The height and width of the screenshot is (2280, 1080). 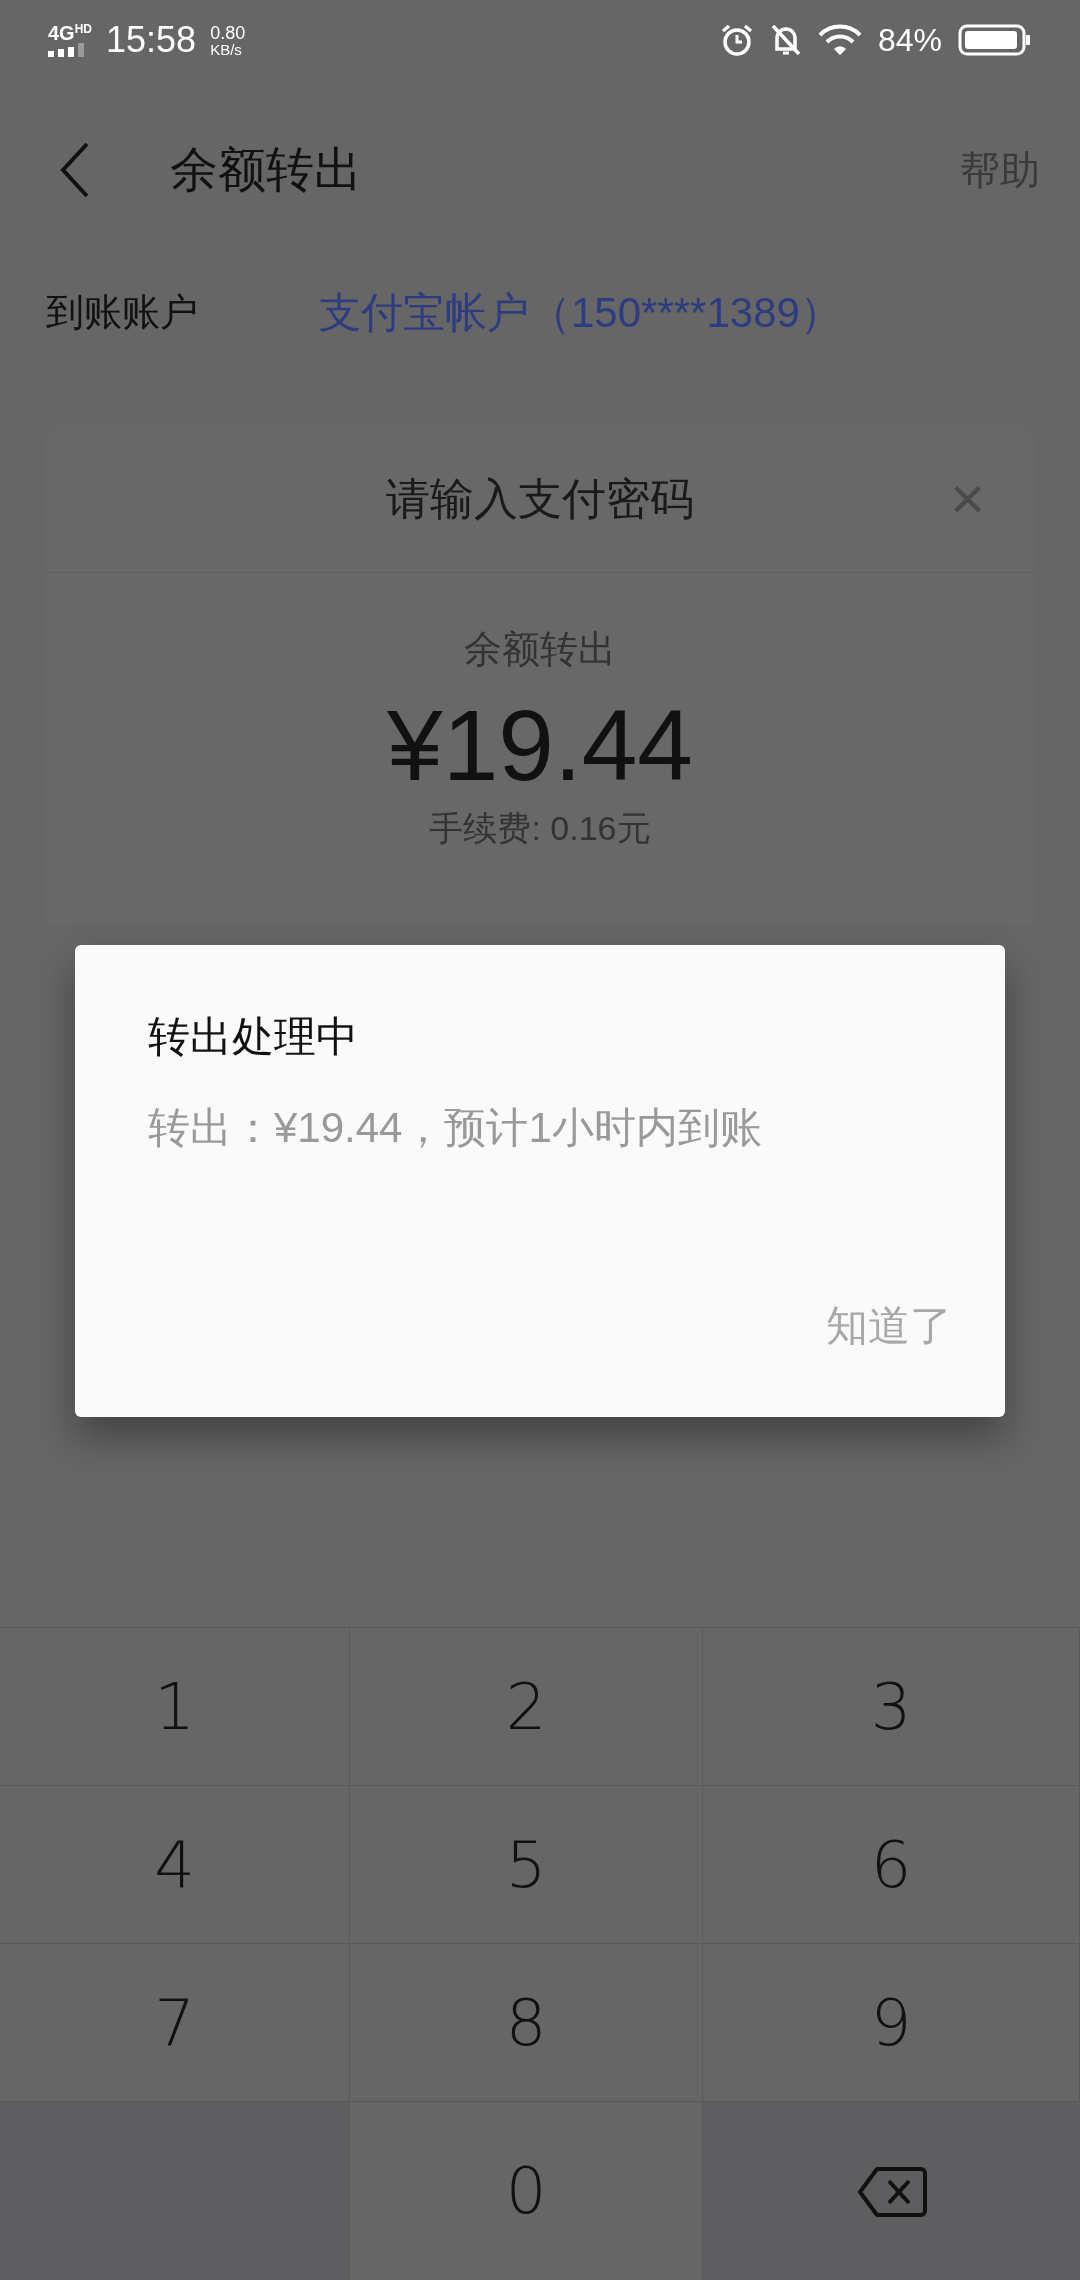 What do you see at coordinates (151, 40) in the screenshot?
I see `clock: 15:58` at bounding box center [151, 40].